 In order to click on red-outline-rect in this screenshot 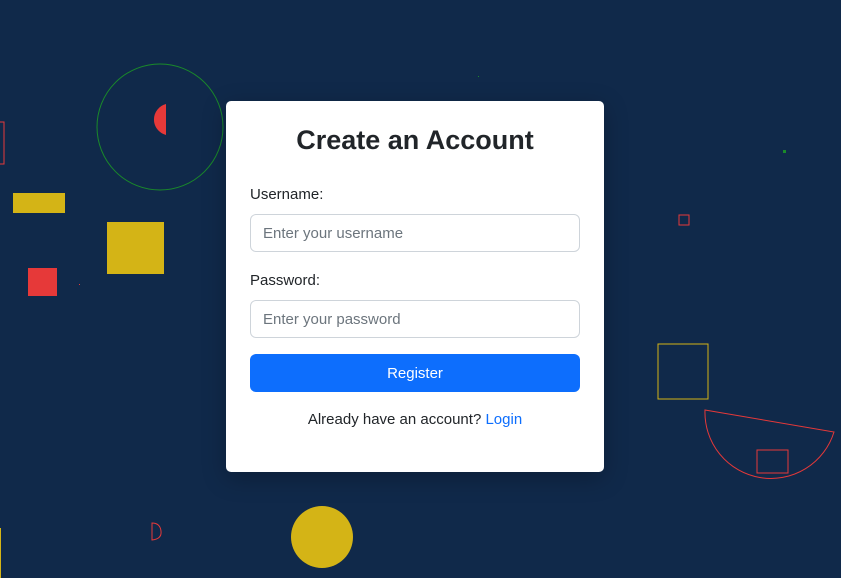, I will do `click(772, 461)`.